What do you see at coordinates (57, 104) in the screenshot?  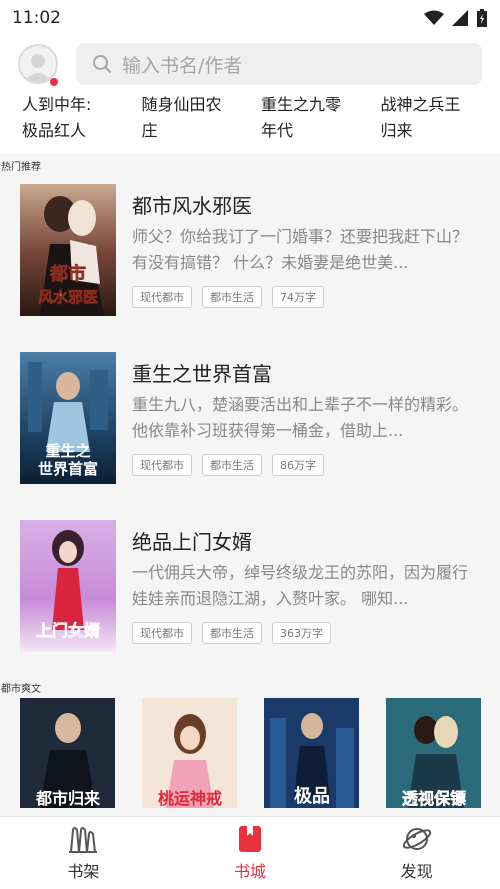 I see `category-label: 人到中年:` at bounding box center [57, 104].